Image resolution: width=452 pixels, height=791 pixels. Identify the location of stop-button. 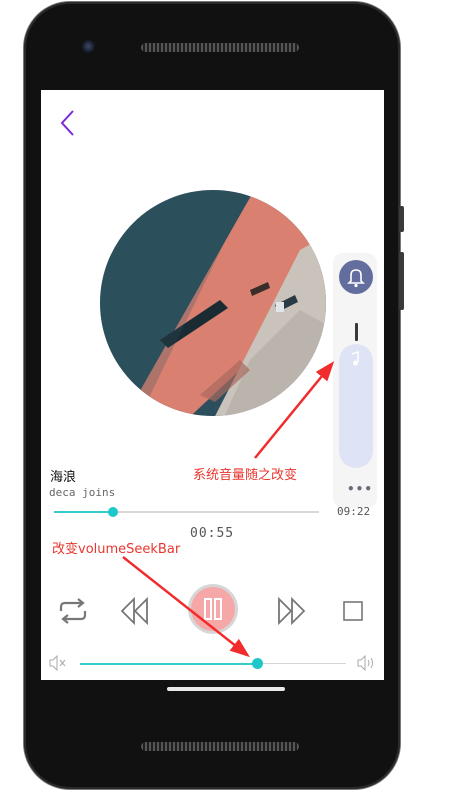
(353, 611).